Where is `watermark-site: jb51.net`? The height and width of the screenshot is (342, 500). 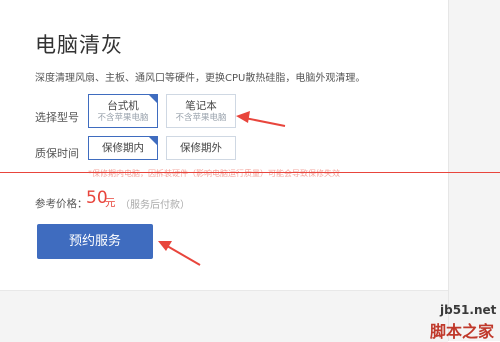 watermark-site: jb51.net is located at coordinates (468, 310).